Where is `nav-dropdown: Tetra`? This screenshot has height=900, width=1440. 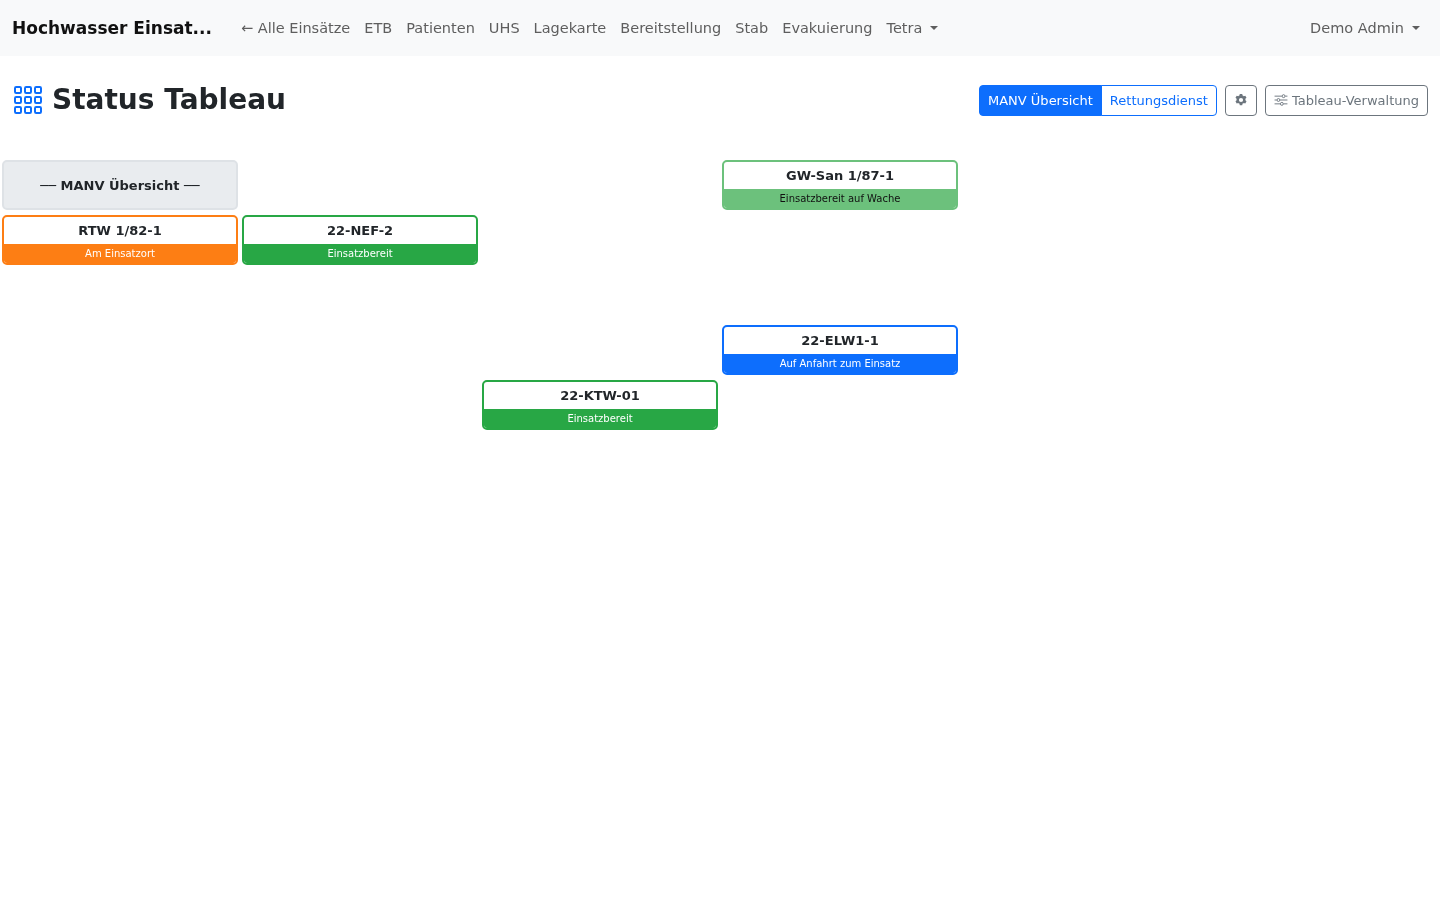
nav-dropdown: Tetra is located at coordinates (912, 28).